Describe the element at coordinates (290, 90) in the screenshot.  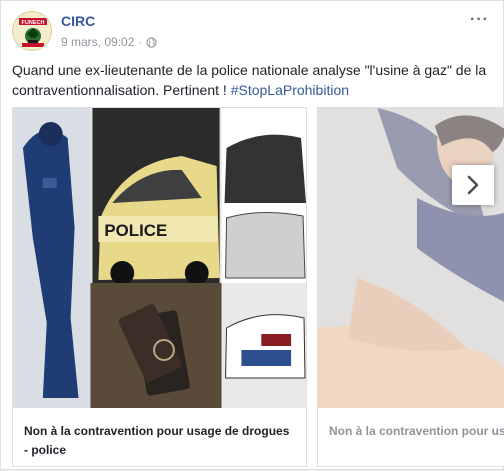
I see `hashtag-link: #StopLaProhibition` at that location.